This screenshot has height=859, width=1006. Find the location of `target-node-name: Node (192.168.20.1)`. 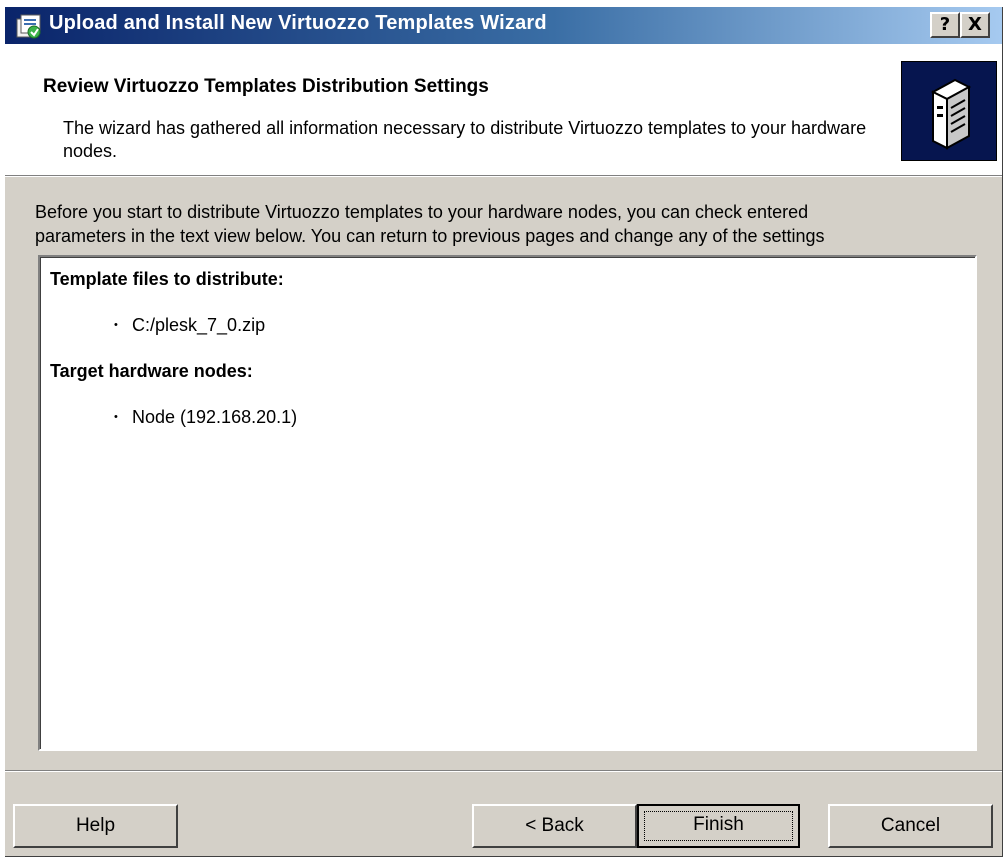

target-node-name: Node (192.168.20.1) is located at coordinates (215, 417).